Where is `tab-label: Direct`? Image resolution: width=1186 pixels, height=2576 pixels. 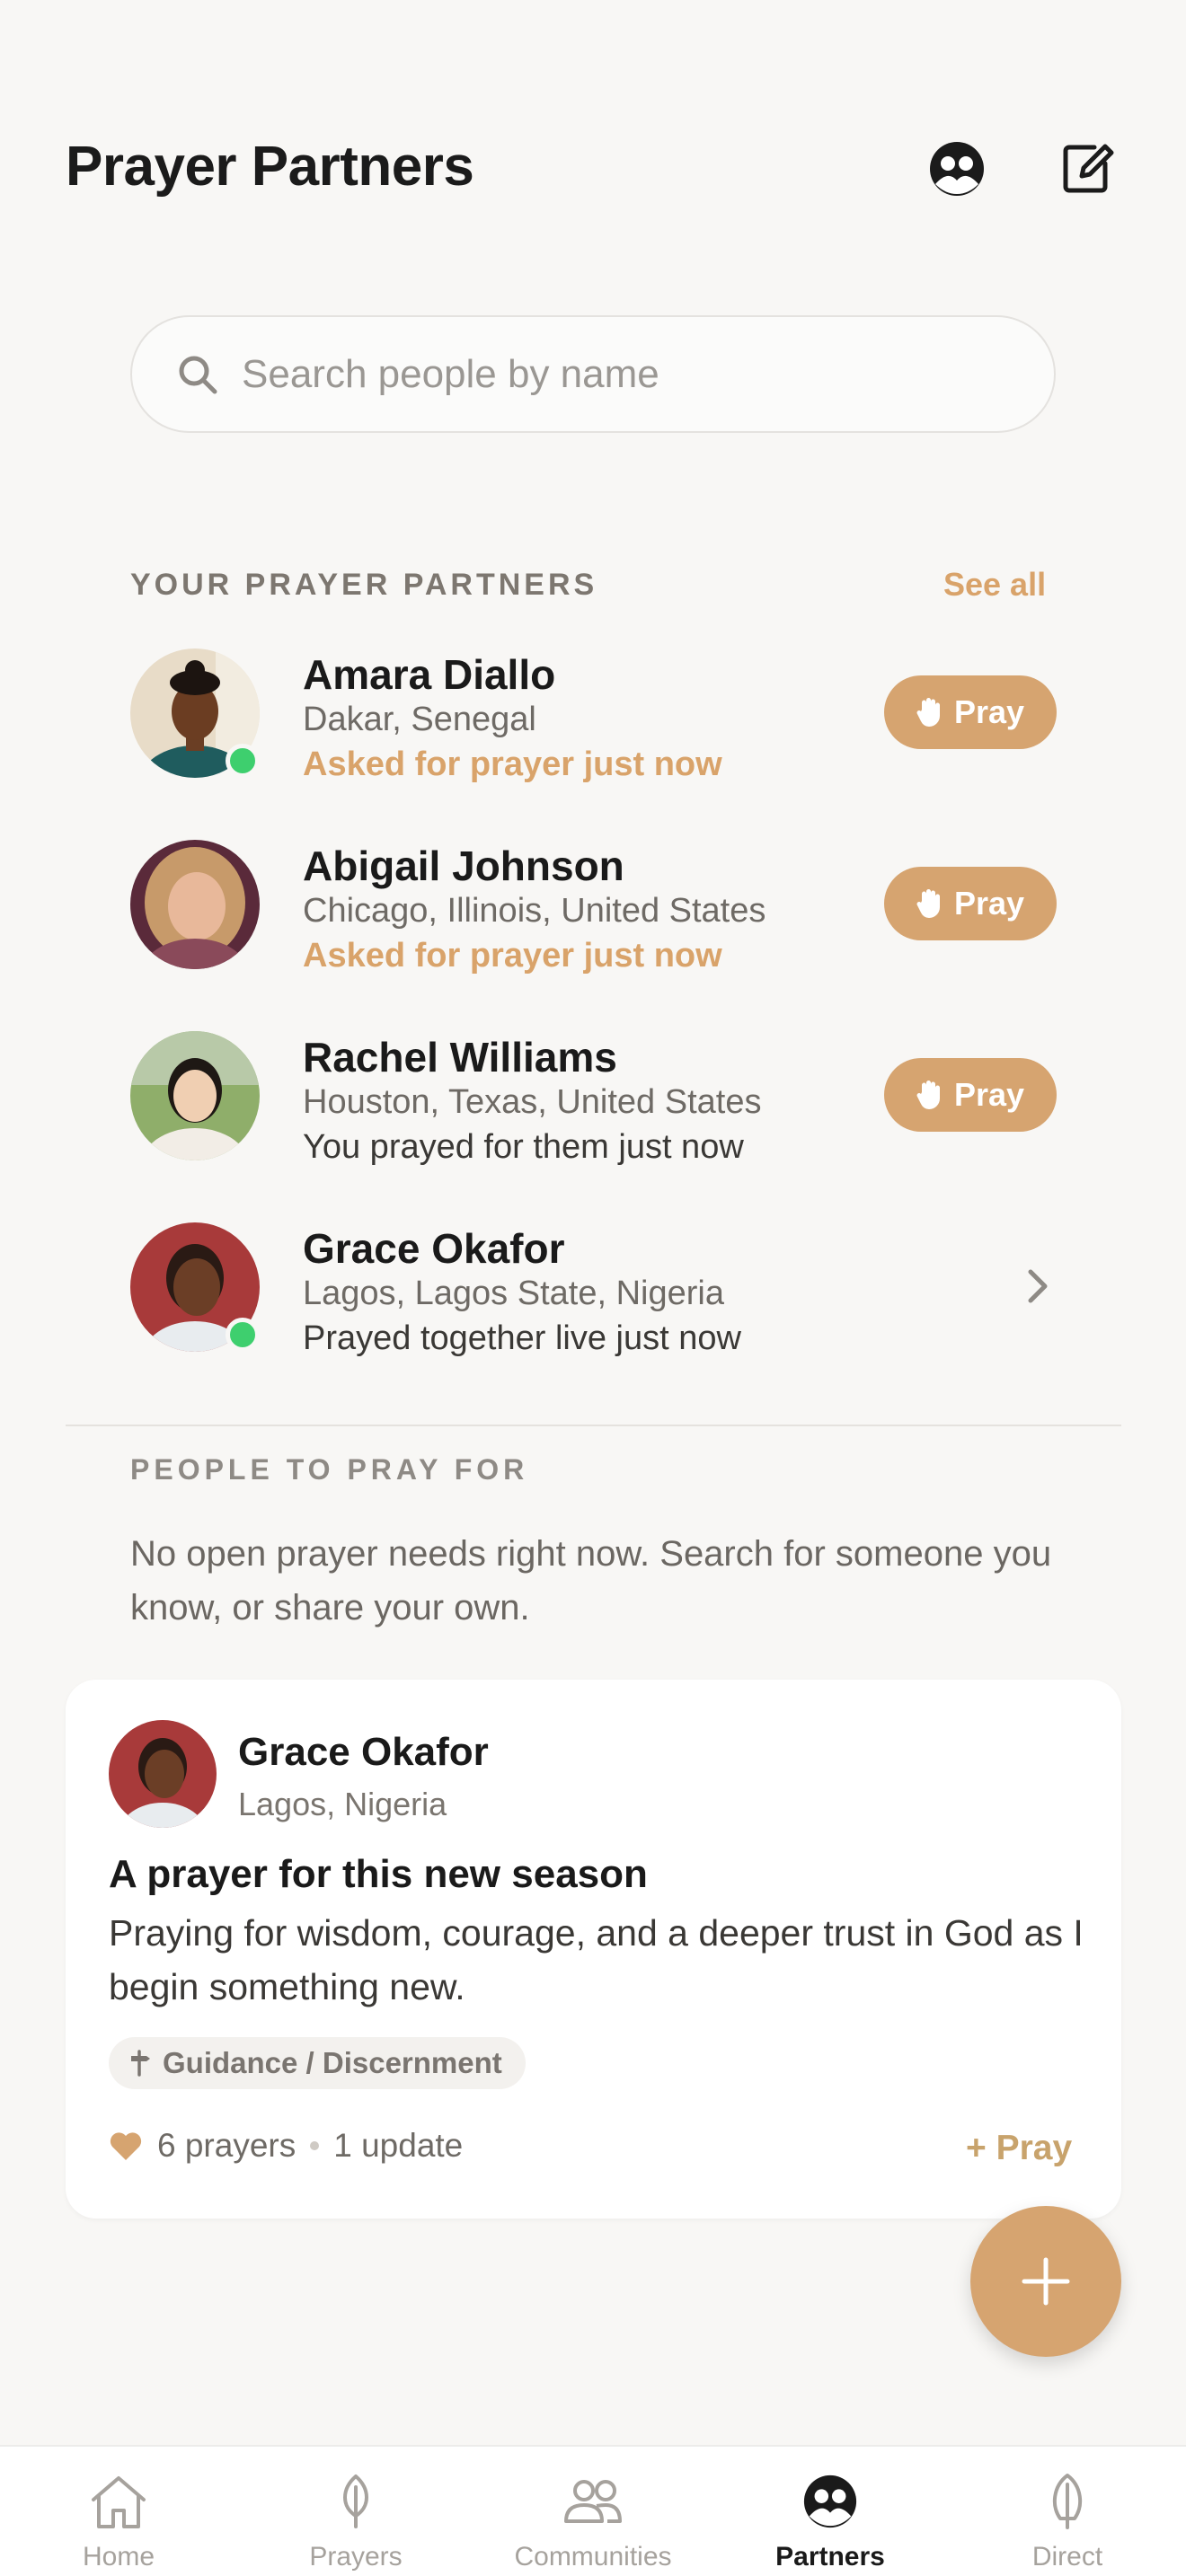
tab-label: Direct is located at coordinates (1067, 2557).